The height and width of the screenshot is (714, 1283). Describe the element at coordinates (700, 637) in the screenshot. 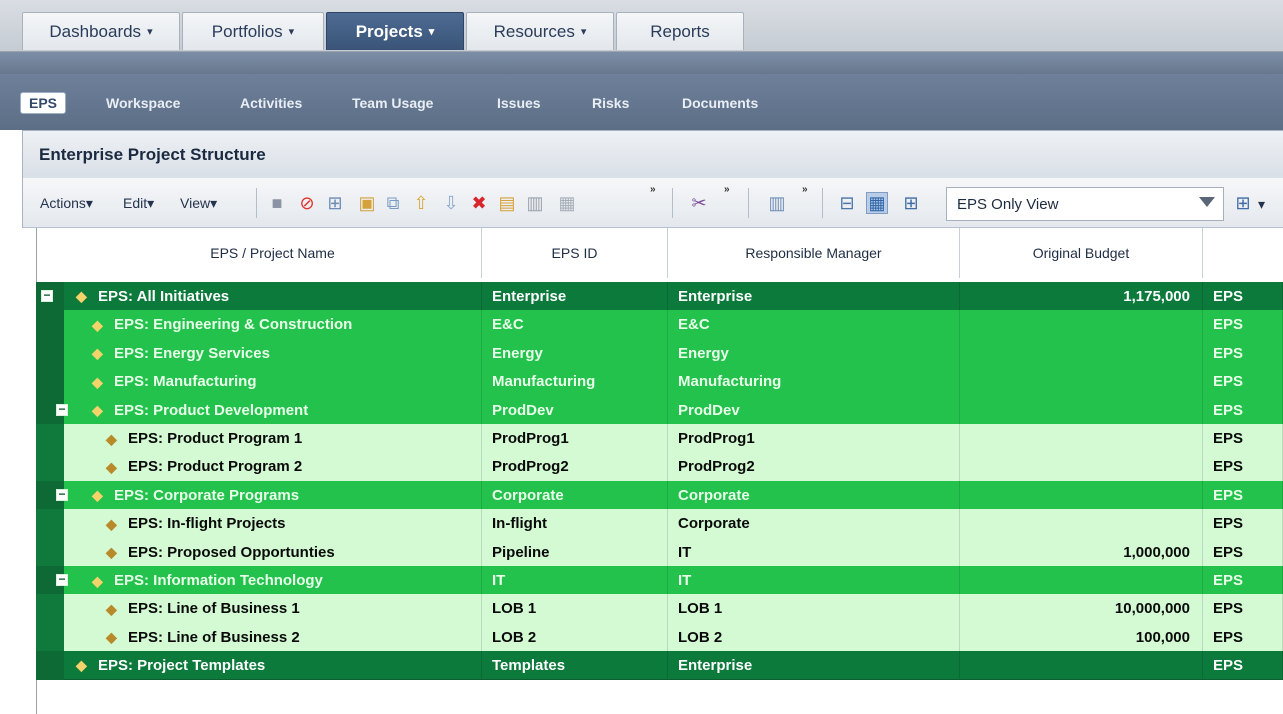

I see `eps-manager: LOB 2` at that location.